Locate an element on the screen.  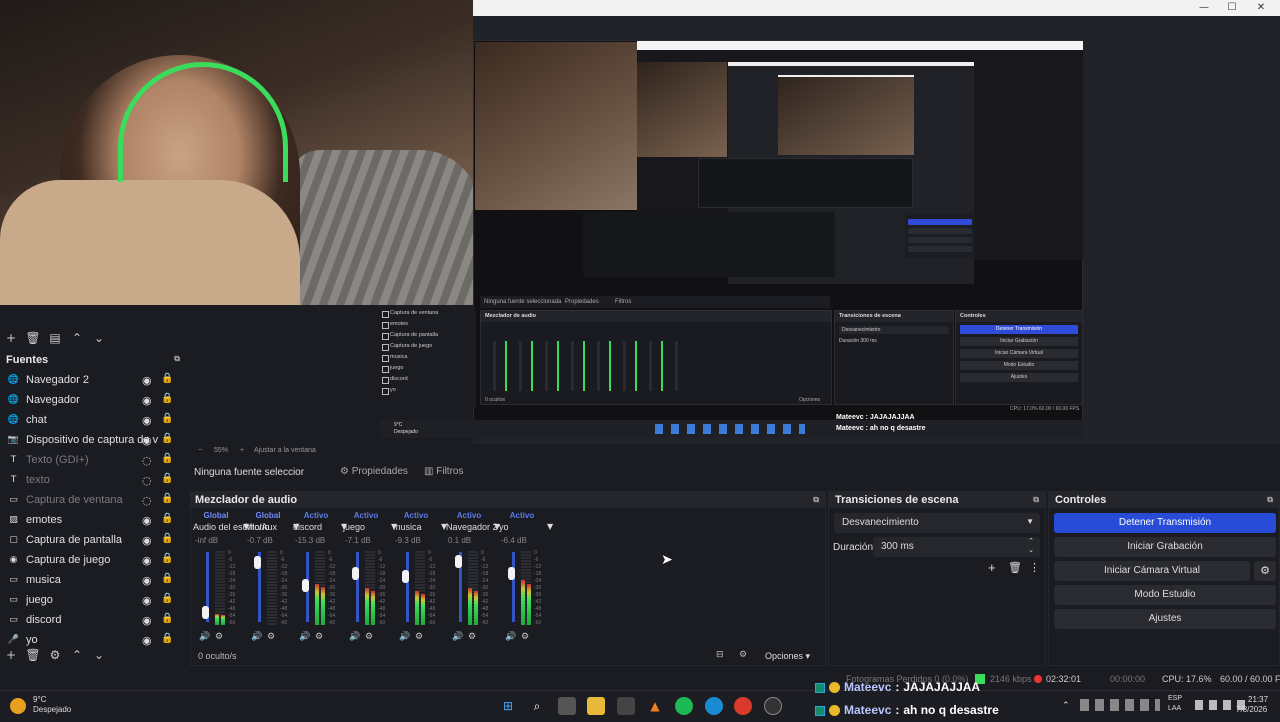
start-virtual-camera-button: Iniciar Cámara Virtual is located at coordinates (1152, 571).